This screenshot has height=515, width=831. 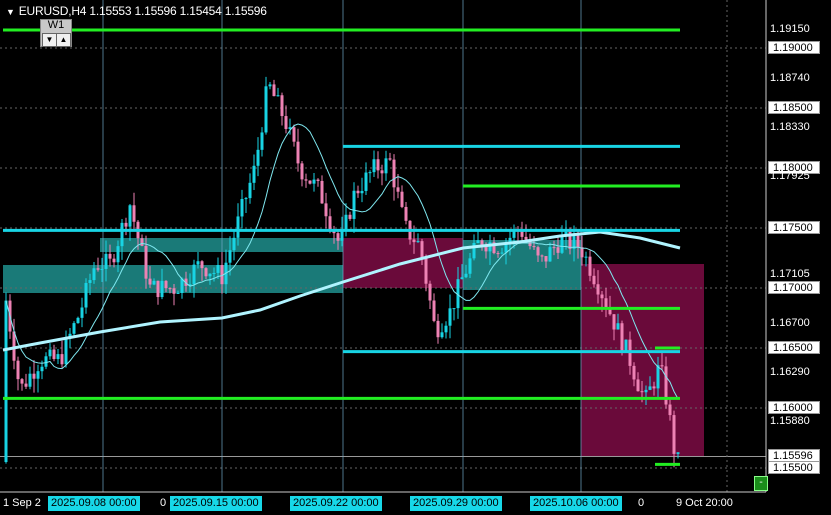 I want to click on price-tick-label: 1.17000, so click(x=794, y=287).